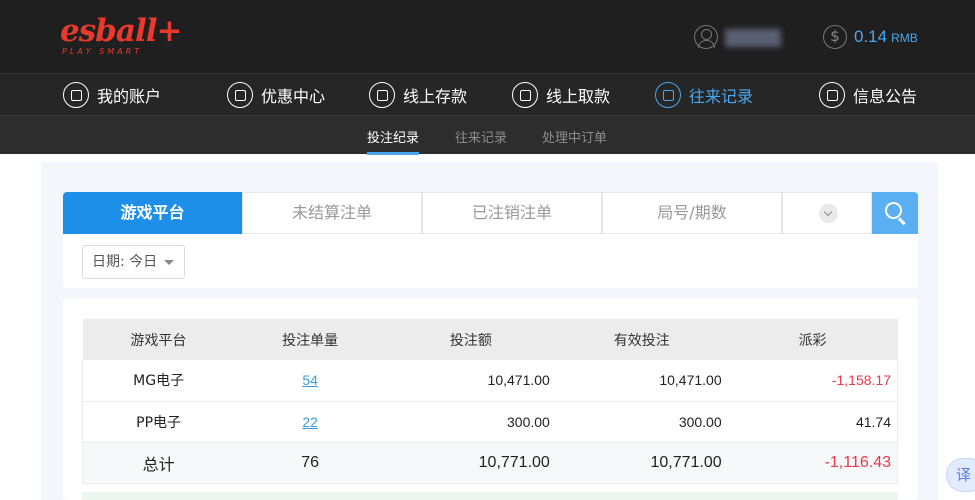 This screenshot has height=500, width=975. I want to click on platform-cell: PP电子, so click(159, 422).